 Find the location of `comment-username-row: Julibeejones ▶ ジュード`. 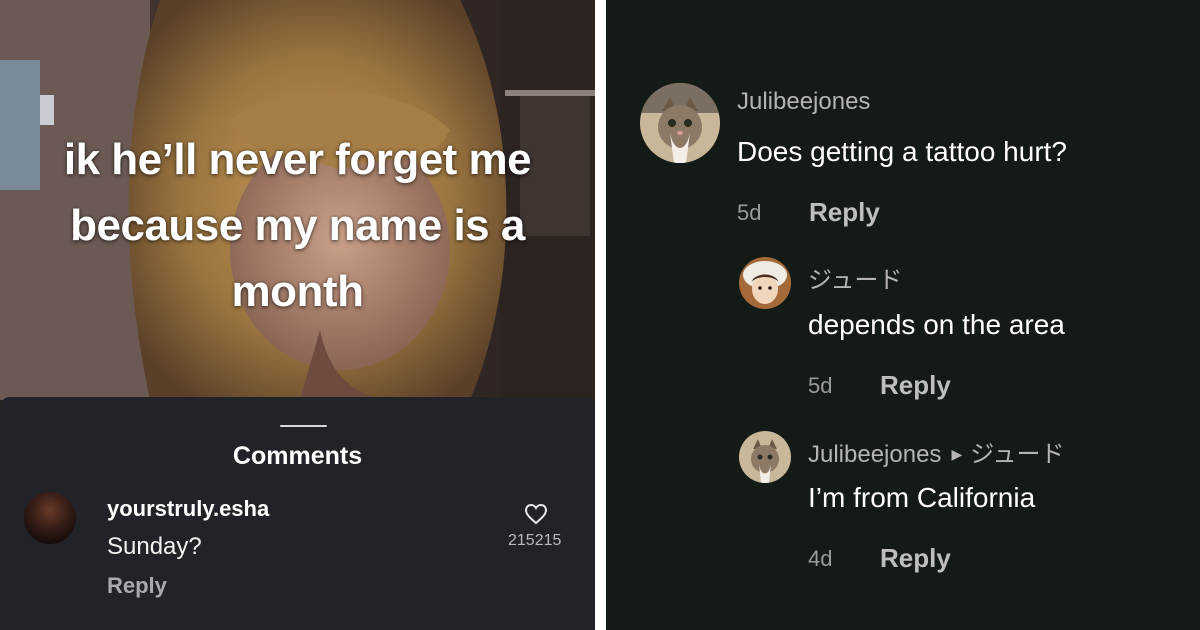

comment-username-row: Julibeejones ▶ ジュード is located at coordinates (936, 451).